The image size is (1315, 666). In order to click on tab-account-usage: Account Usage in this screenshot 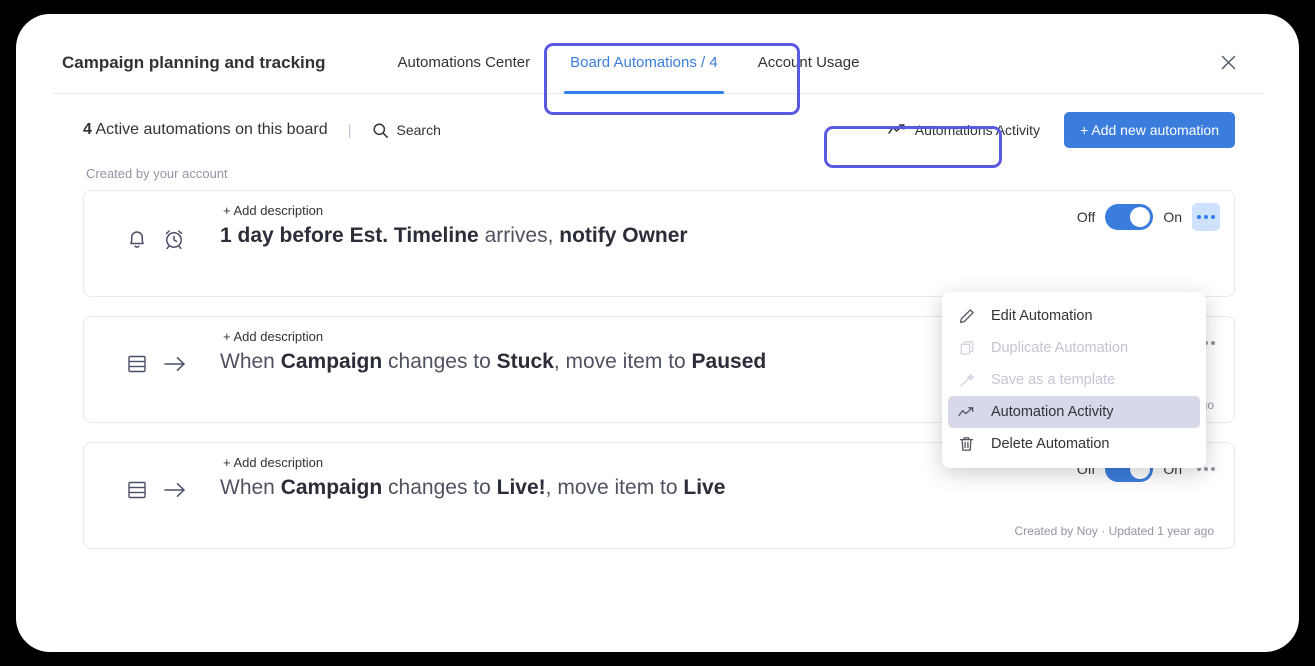, I will do `click(809, 63)`.